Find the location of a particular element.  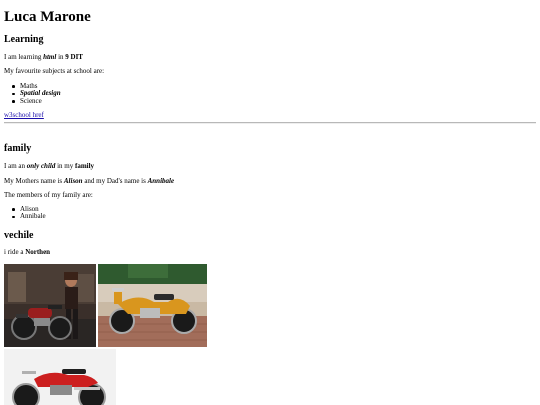

vehicle-line-pre: i ride a is located at coordinates (15, 252).